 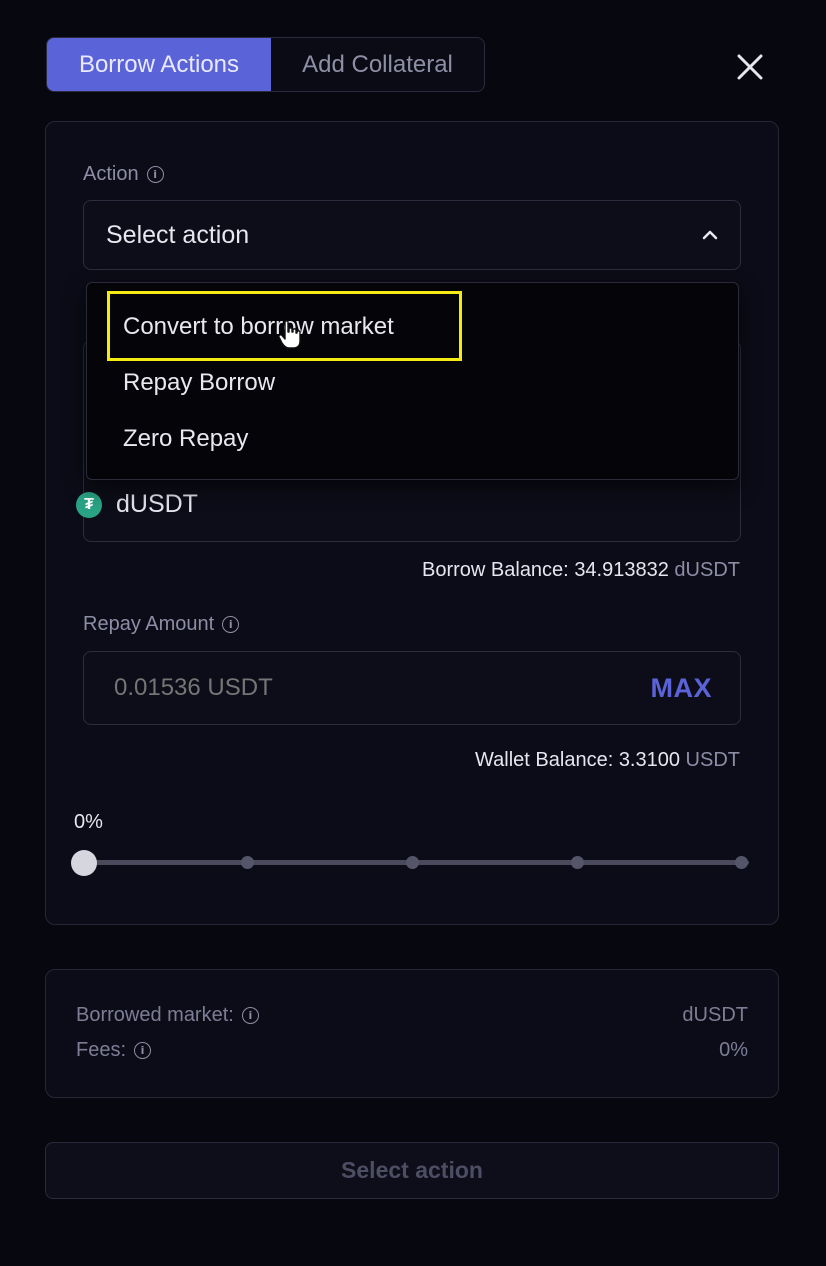 I want to click on borrow-balance-unit: dUSDT, so click(x=707, y=570).